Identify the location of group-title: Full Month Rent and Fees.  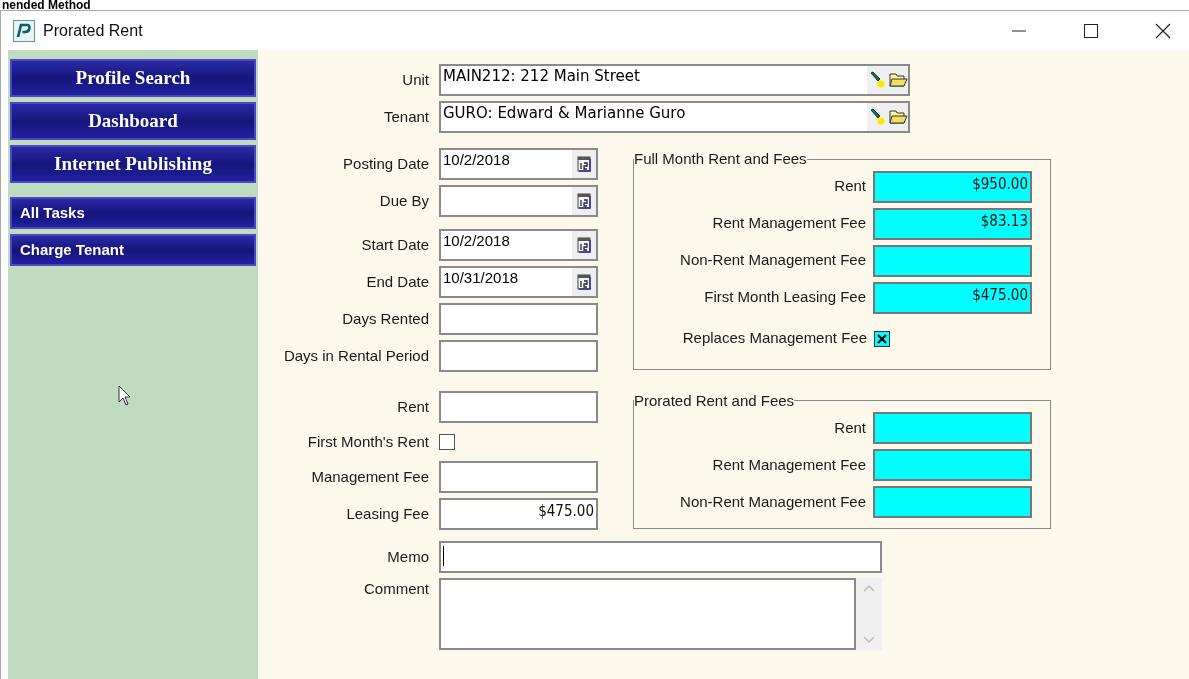
(720, 159).